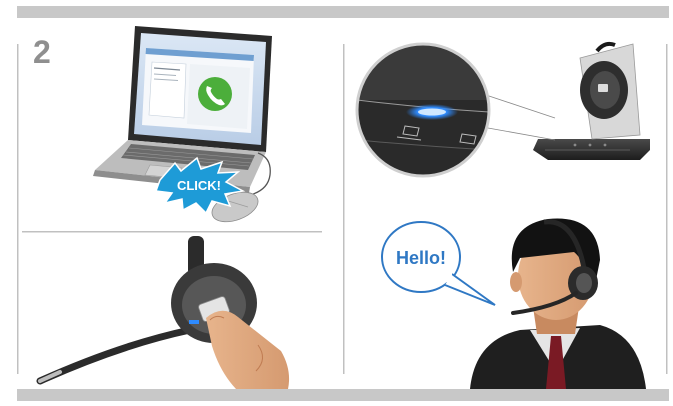 This screenshot has height=406, width=673. I want to click on phone-call-icon, so click(215, 94).